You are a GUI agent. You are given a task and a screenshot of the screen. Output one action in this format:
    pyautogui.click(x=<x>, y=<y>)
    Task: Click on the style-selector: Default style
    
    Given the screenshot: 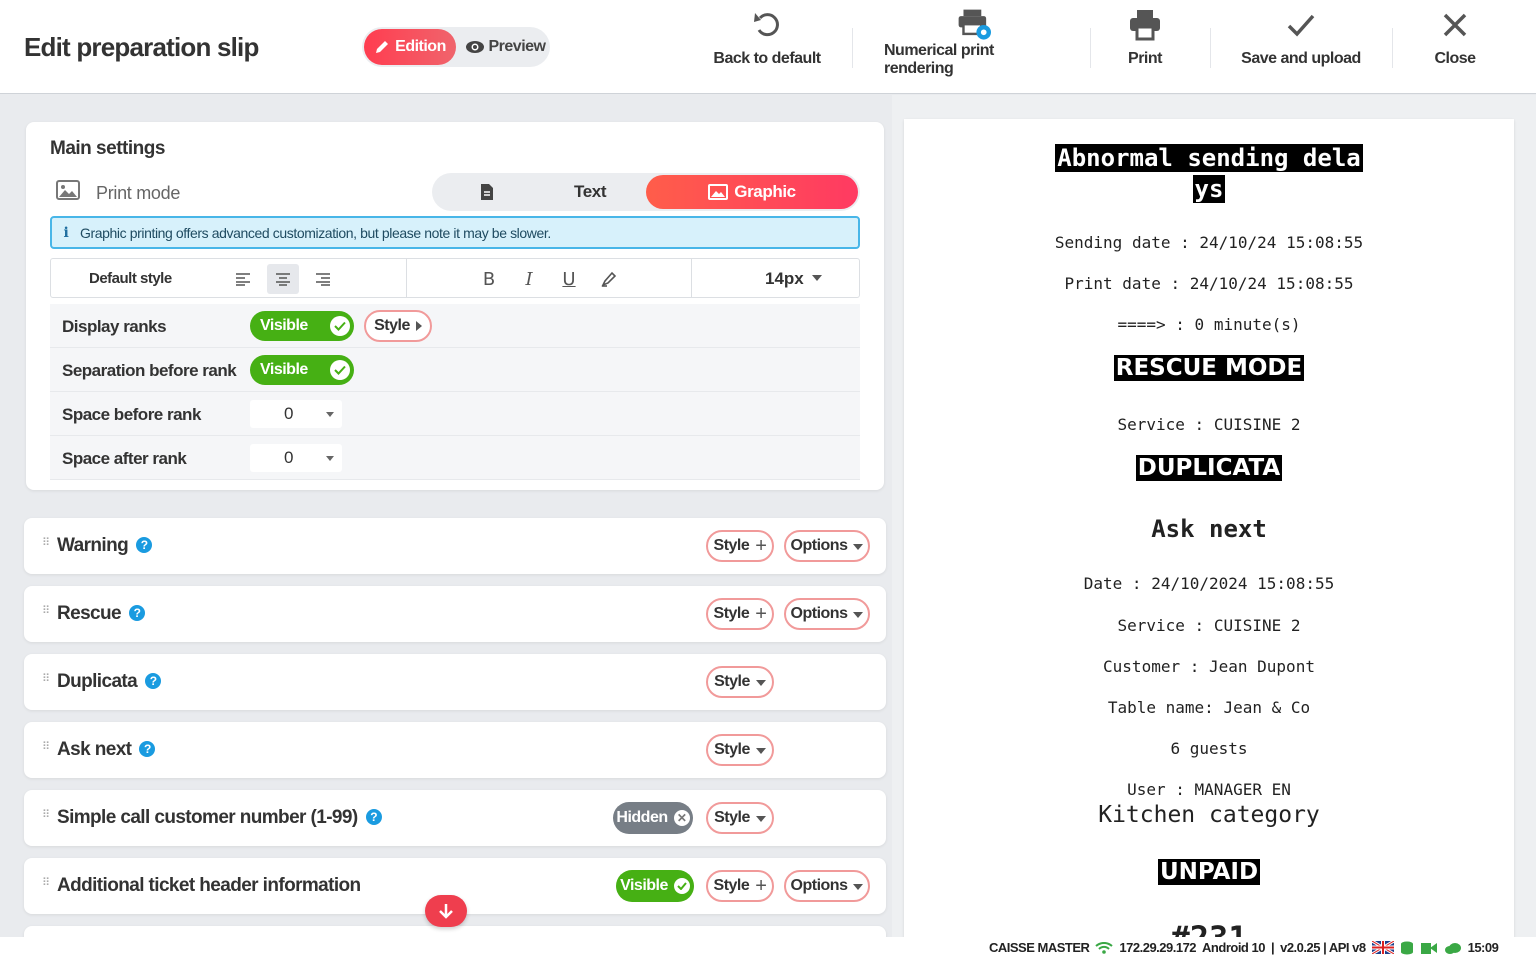 What is the action you would take?
    pyautogui.click(x=130, y=278)
    